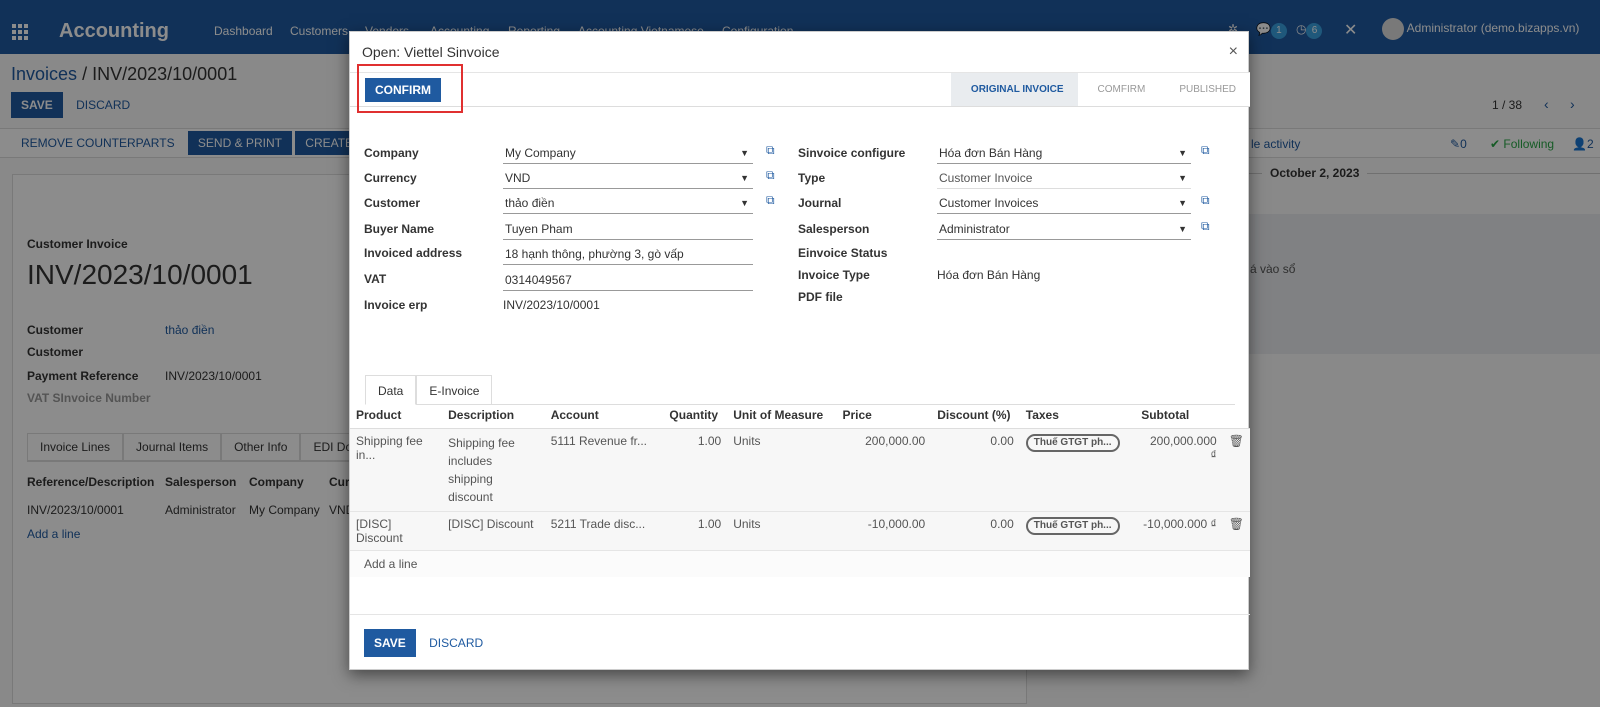 The image size is (1600, 707). What do you see at coordinates (628, 255) in the screenshot?
I see `invoiced-address-input: 18 hạnh thông, phường 3, gò vấp` at bounding box center [628, 255].